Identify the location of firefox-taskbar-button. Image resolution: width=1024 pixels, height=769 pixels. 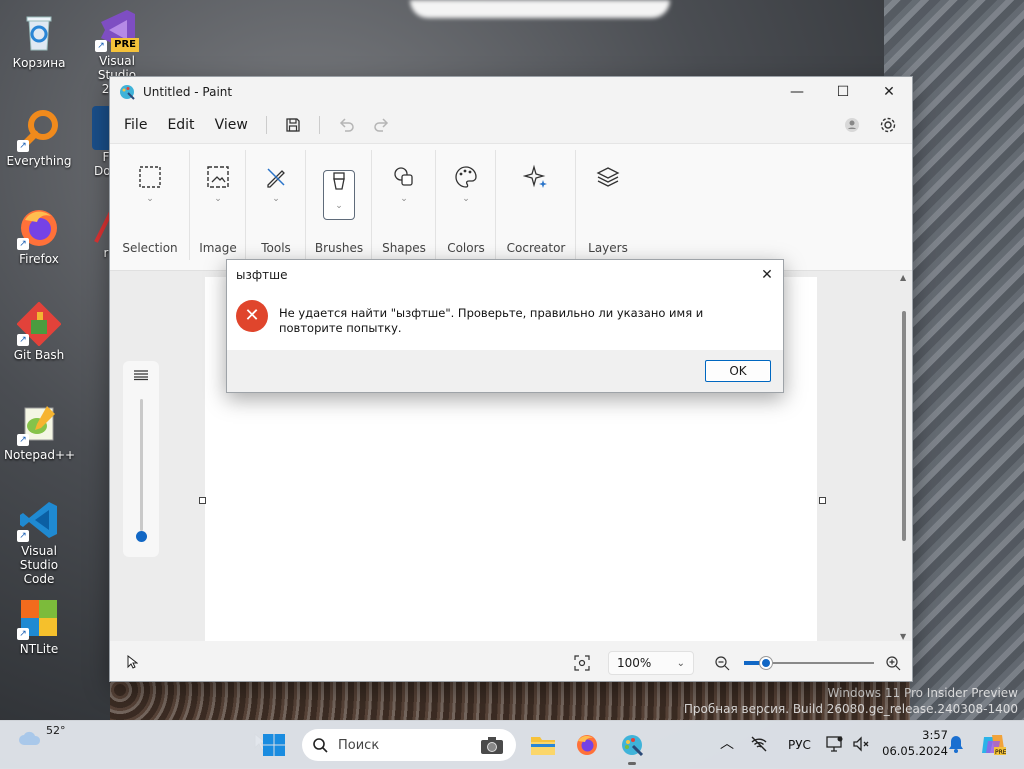
(587, 745).